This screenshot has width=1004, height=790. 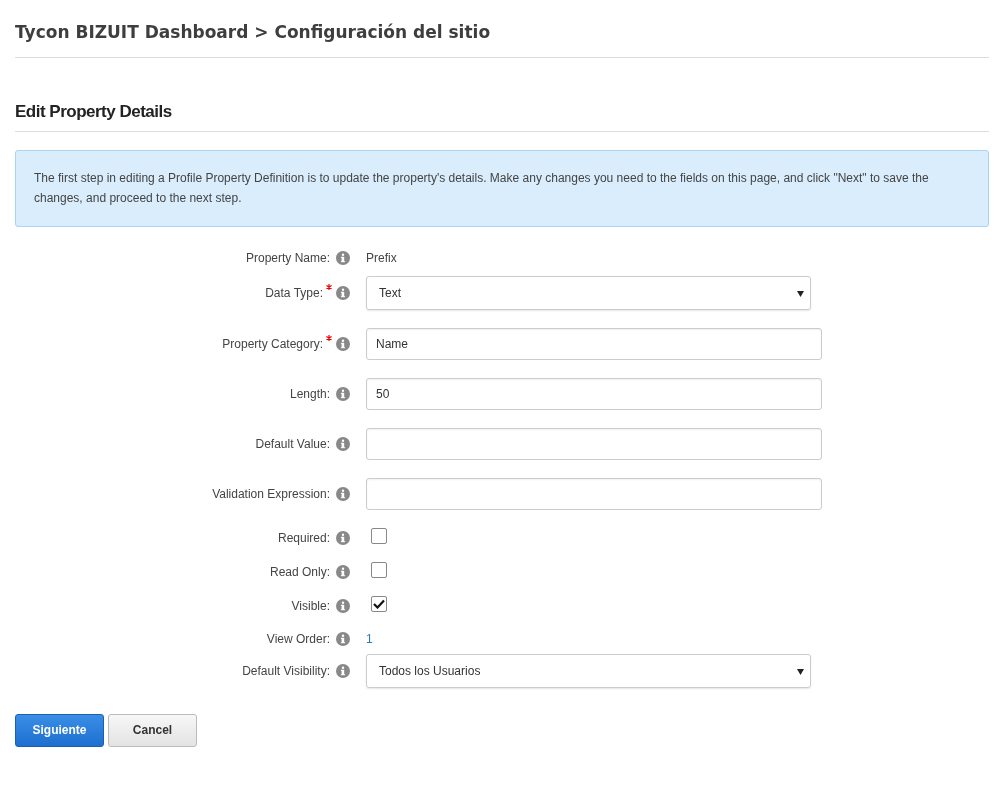 What do you see at coordinates (271, 494) in the screenshot?
I see `field-label: Validation Expression:` at bounding box center [271, 494].